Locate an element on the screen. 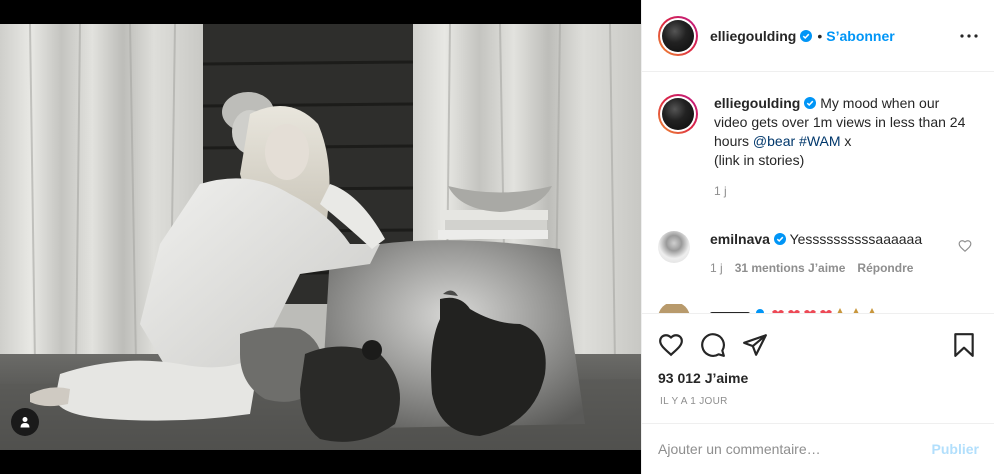  post-actions: 93 012 J’aime IL Y A 1 JOUR is located at coordinates (818, 368).